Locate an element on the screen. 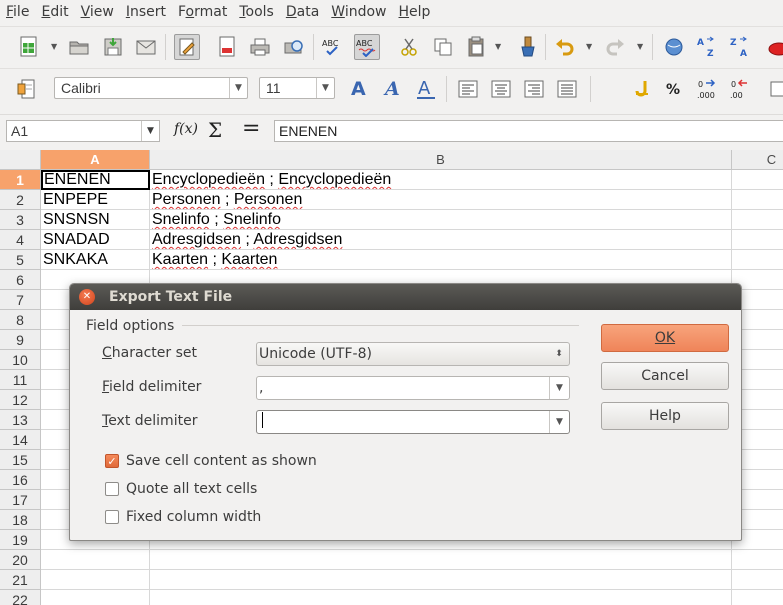  row-header: 2 is located at coordinates (20, 200).